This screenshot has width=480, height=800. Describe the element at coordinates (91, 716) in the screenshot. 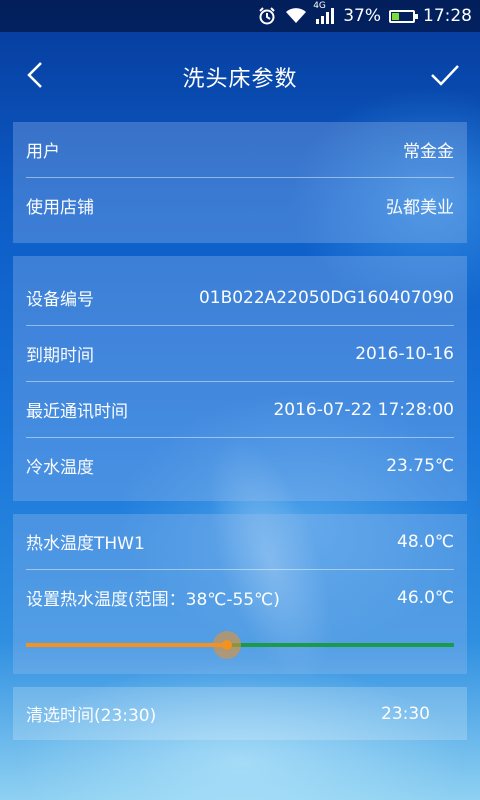

I see `cleaning-time-label: 清选时间(23:30)` at that location.